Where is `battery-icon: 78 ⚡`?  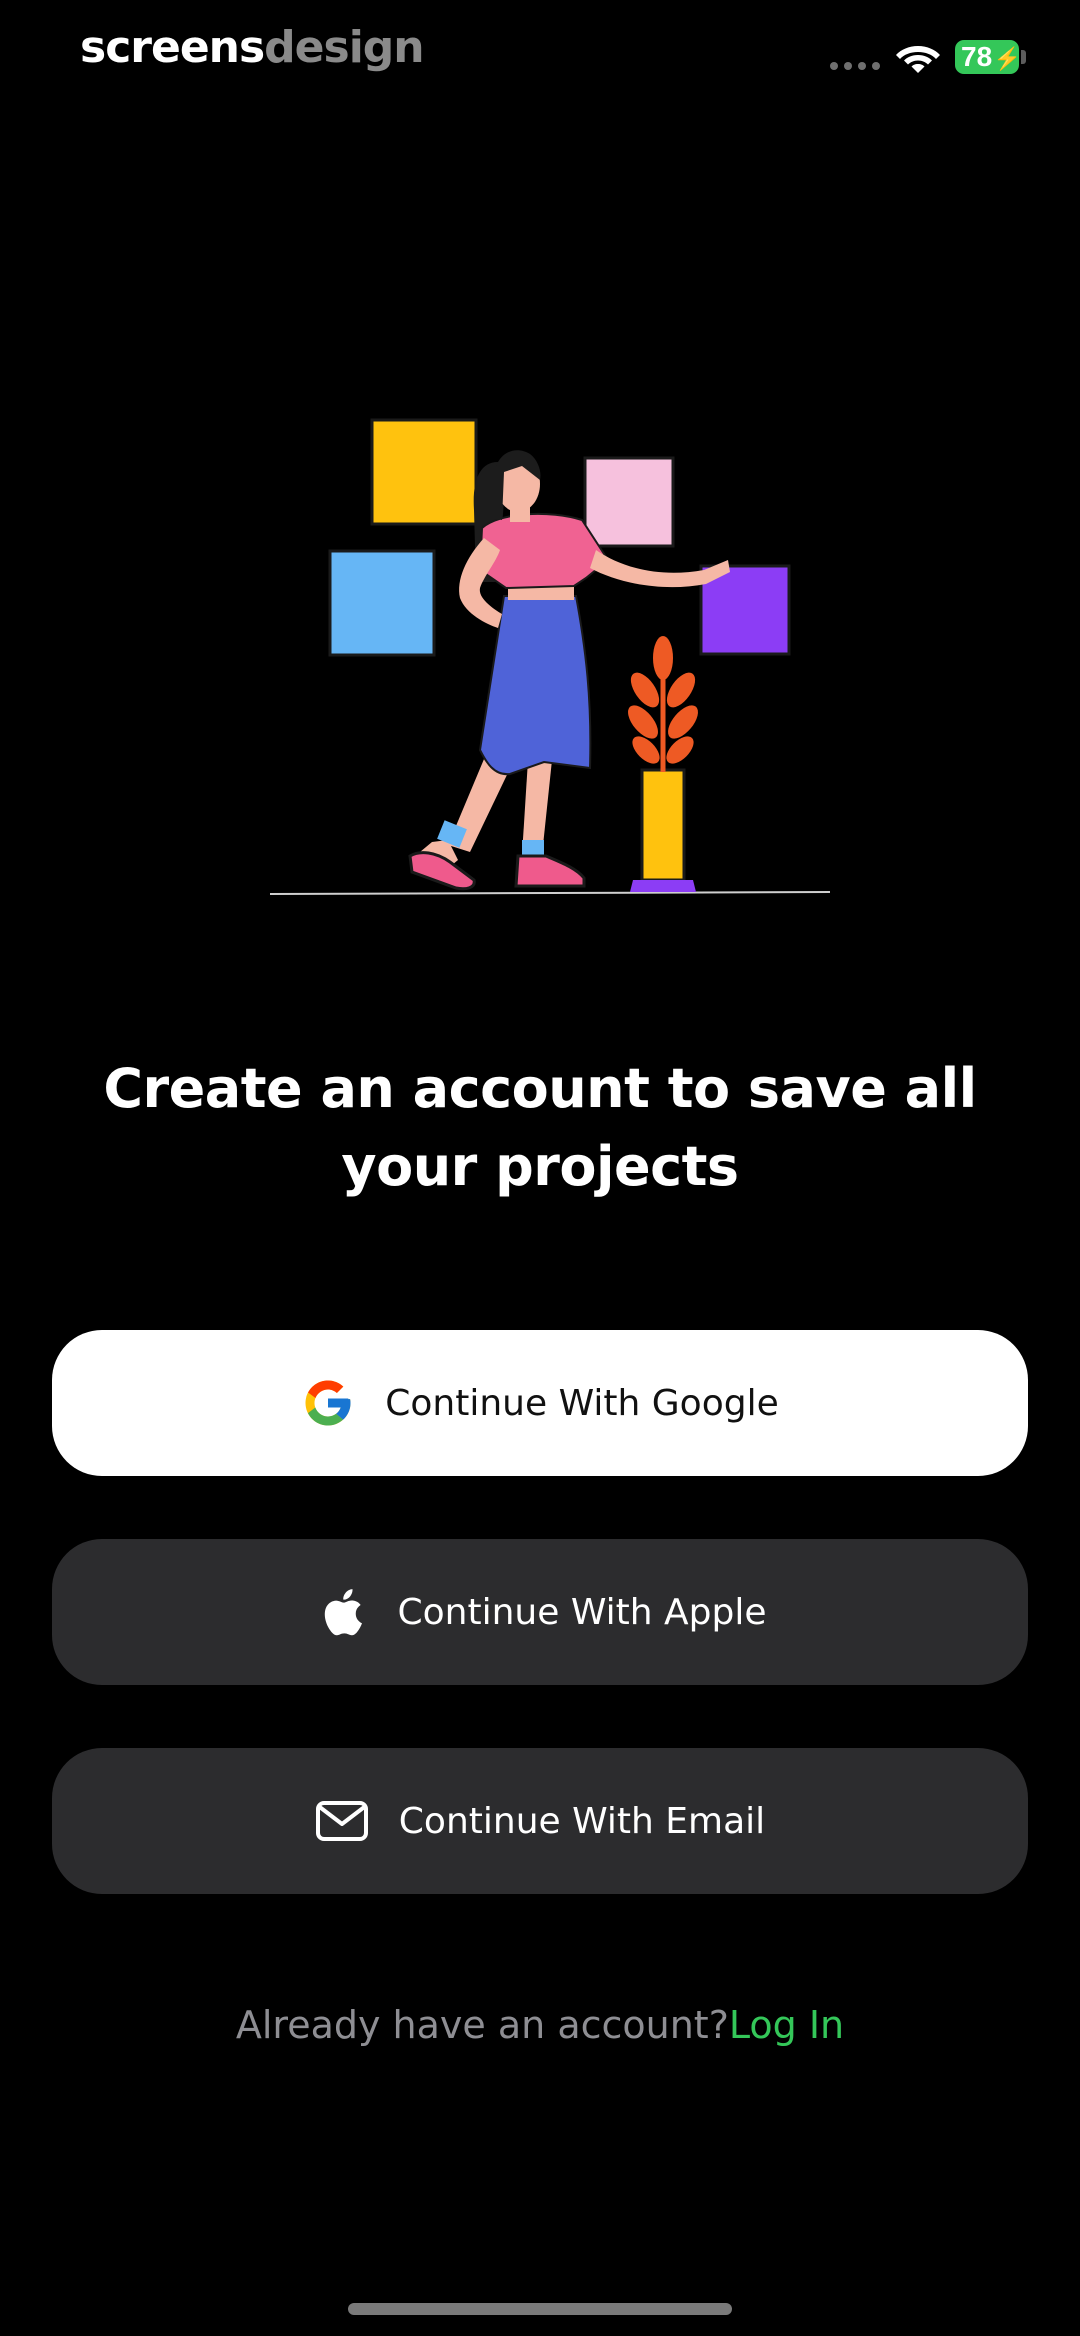 battery-icon: 78 ⚡ is located at coordinates (988, 57).